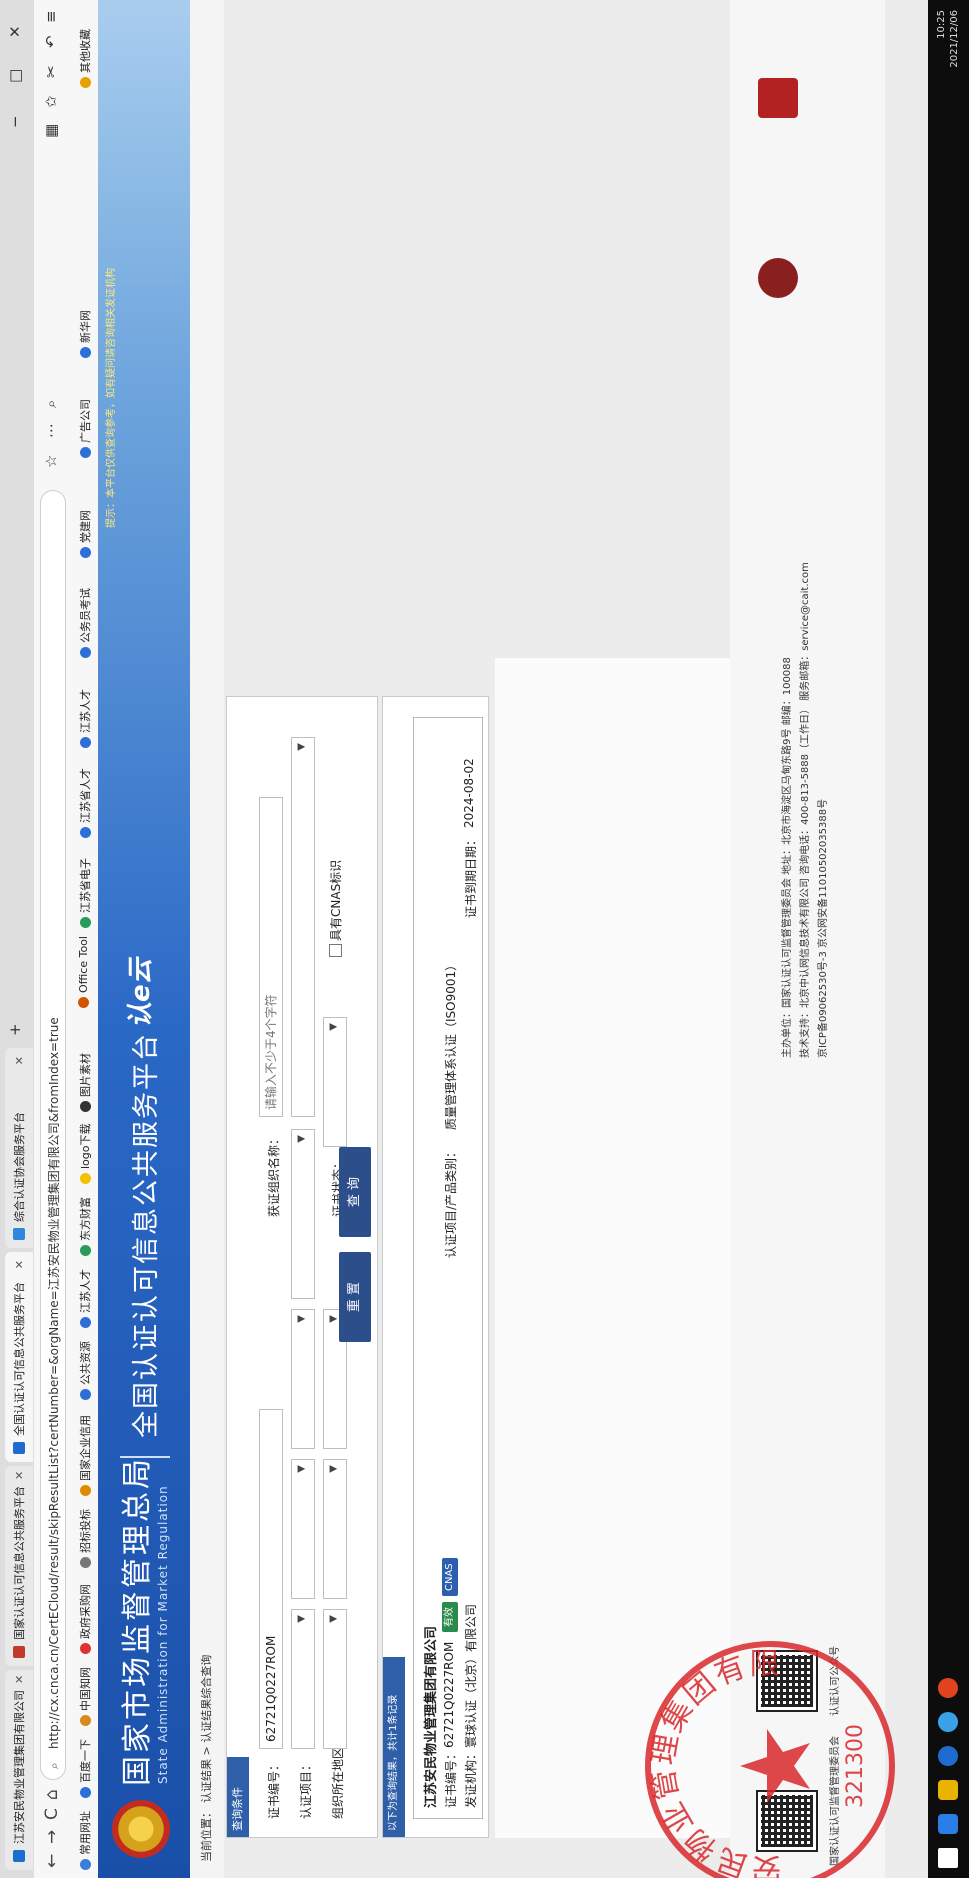  I want to click on undo-icon: ↶, so click(51, 41).